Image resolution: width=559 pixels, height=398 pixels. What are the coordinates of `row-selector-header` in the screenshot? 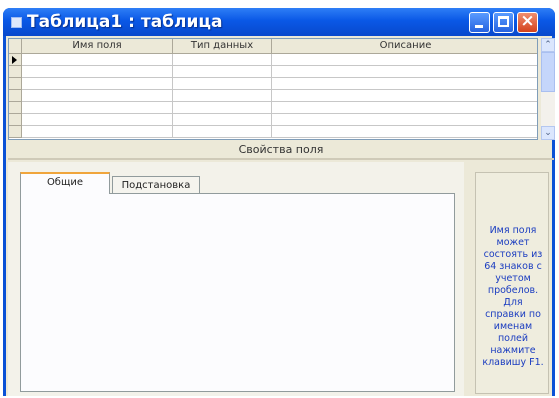 It's located at (15, 46).